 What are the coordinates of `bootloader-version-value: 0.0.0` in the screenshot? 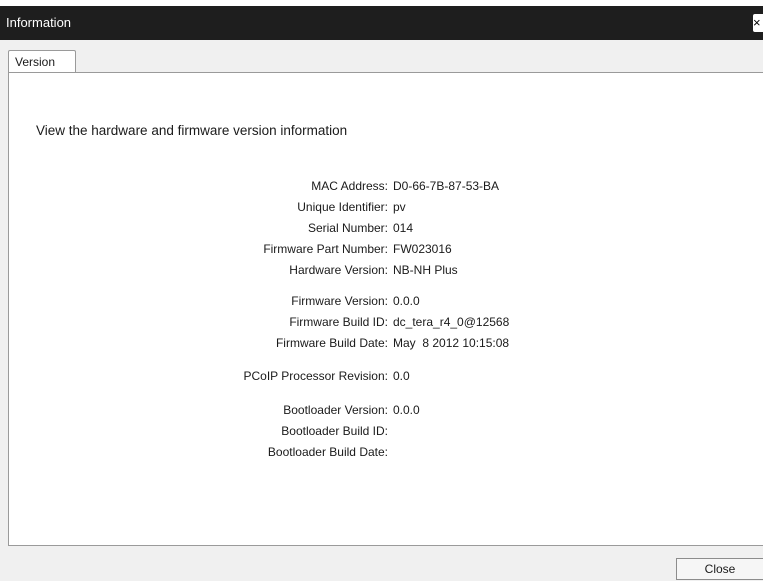 It's located at (406, 410).